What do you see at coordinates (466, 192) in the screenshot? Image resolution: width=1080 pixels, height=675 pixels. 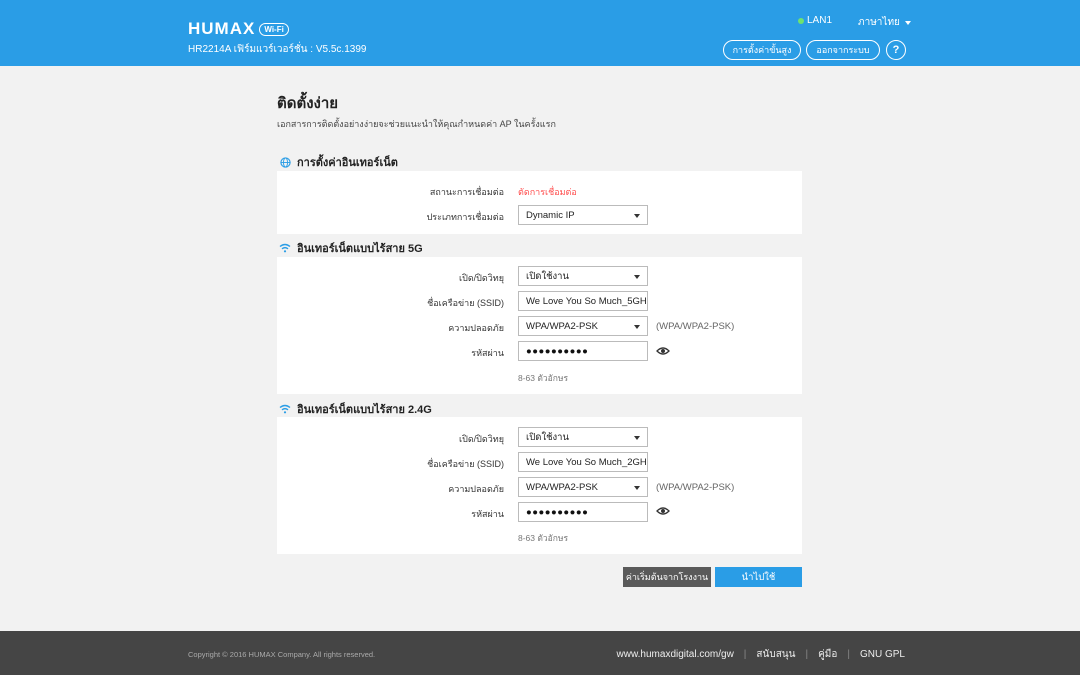 I see `connection-status-label: สถานะการเชื่อมต่อ` at bounding box center [466, 192].